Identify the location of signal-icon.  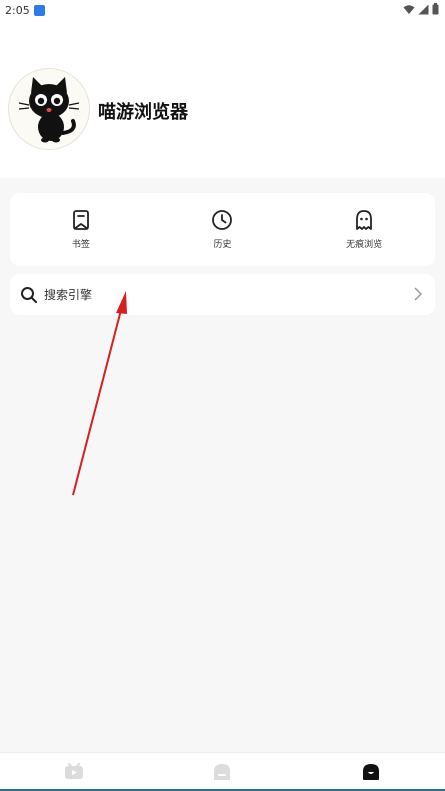
(423, 9).